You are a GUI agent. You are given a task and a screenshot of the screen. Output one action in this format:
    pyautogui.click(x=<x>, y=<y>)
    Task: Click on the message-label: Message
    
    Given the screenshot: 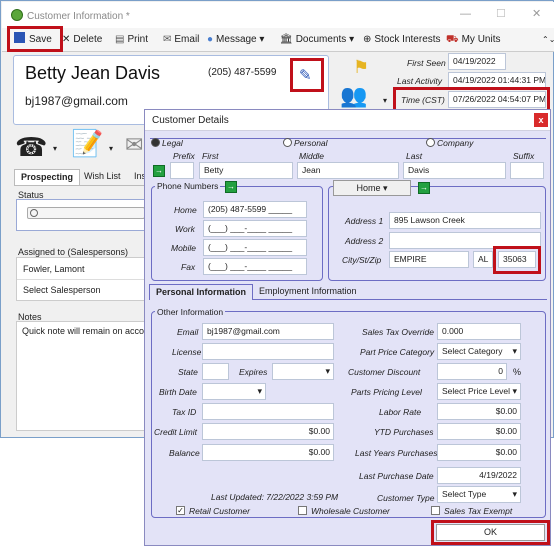 What is the action you would take?
    pyautogui.click(x=236, y=39)
    